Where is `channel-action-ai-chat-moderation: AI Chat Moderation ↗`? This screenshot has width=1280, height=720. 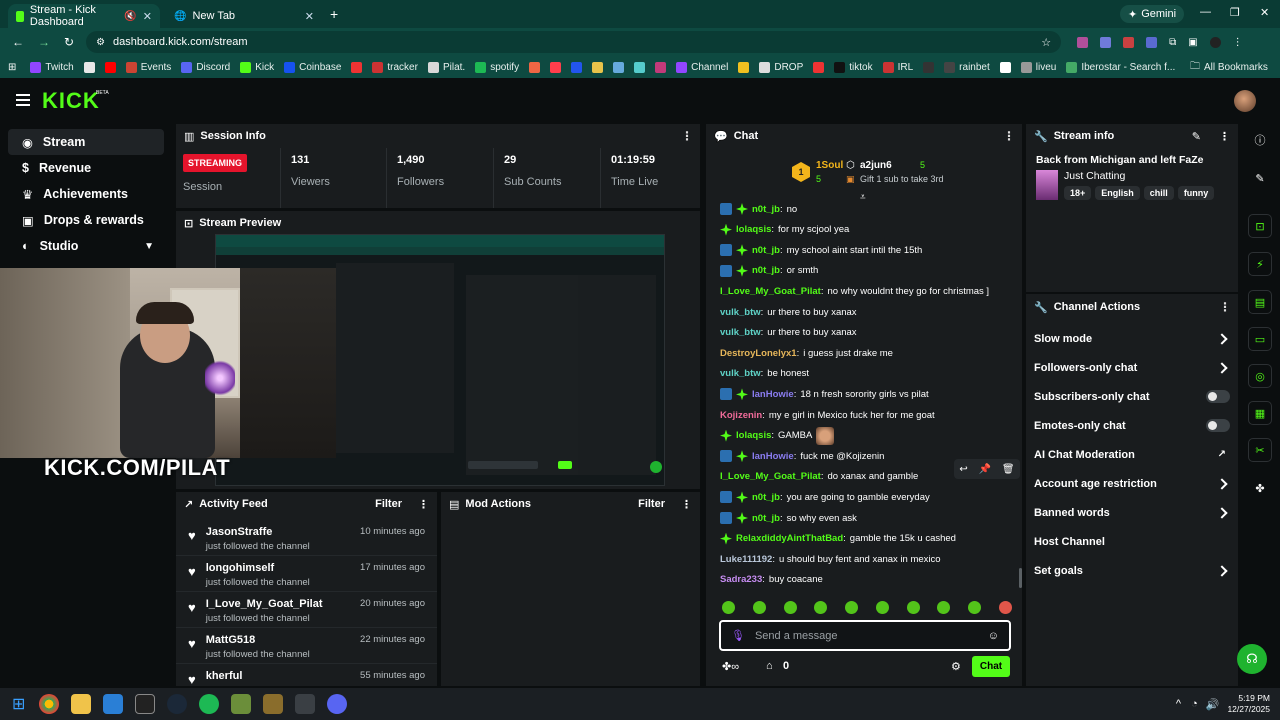 channel-action-ai-chat-moderation: AI Chat Moderation ↗ is located at coordinates (1132, 454).